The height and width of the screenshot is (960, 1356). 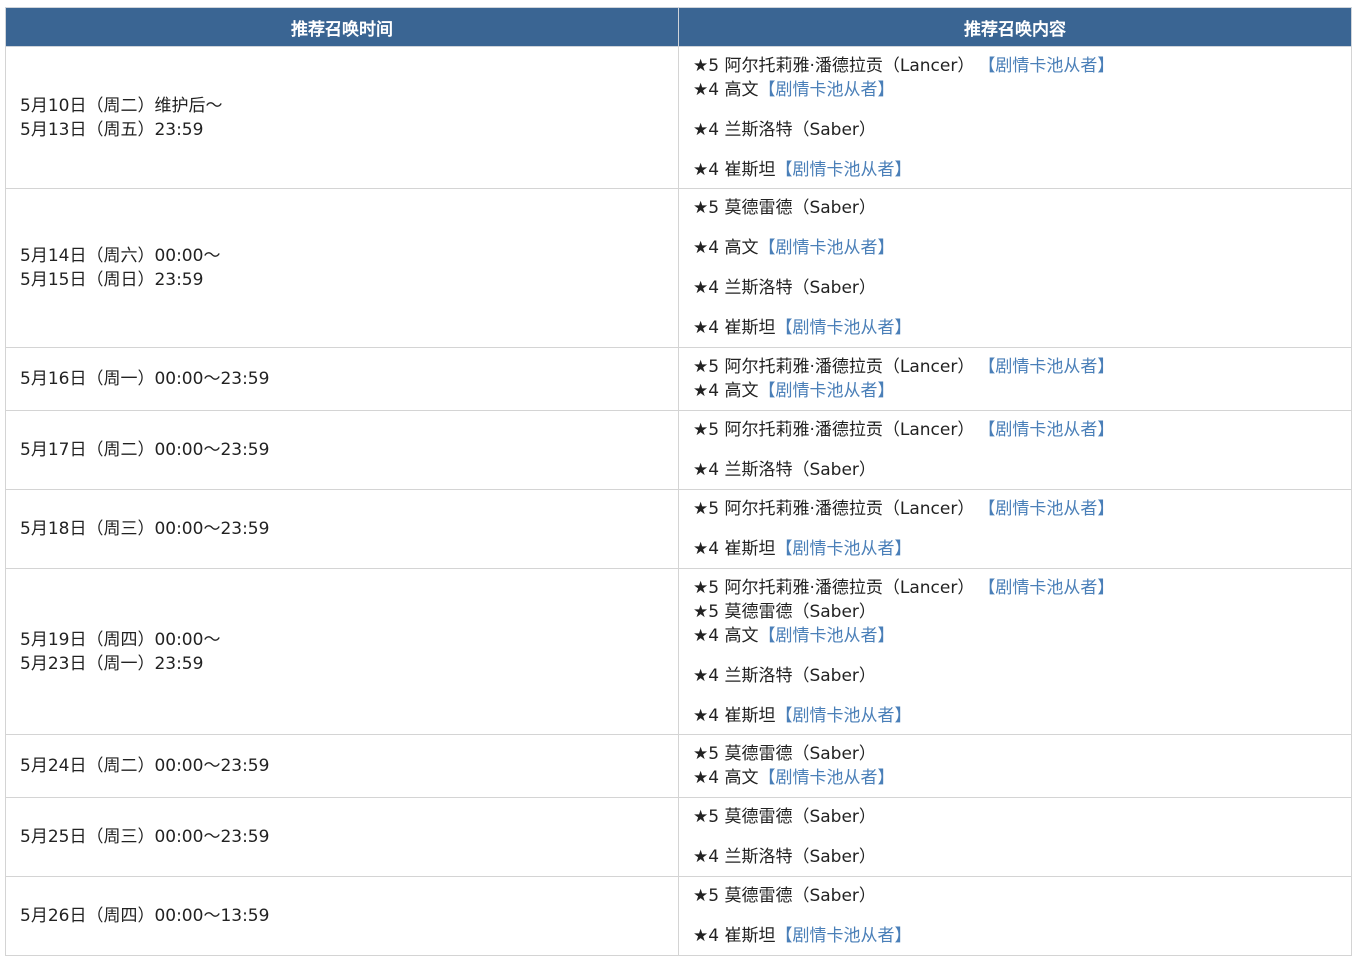 I want to click on time-line: 5月17日（周二）00:00～23:59, so click(x=145, y=450).